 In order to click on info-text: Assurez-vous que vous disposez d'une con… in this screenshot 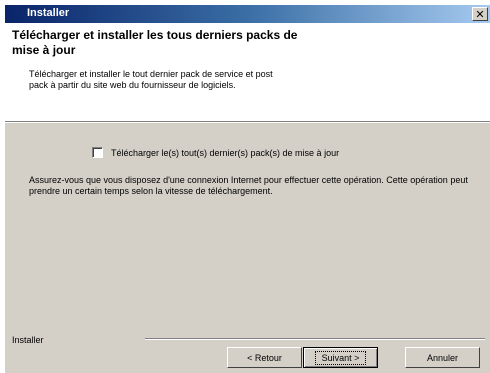, I will do `click(248, 185)`.